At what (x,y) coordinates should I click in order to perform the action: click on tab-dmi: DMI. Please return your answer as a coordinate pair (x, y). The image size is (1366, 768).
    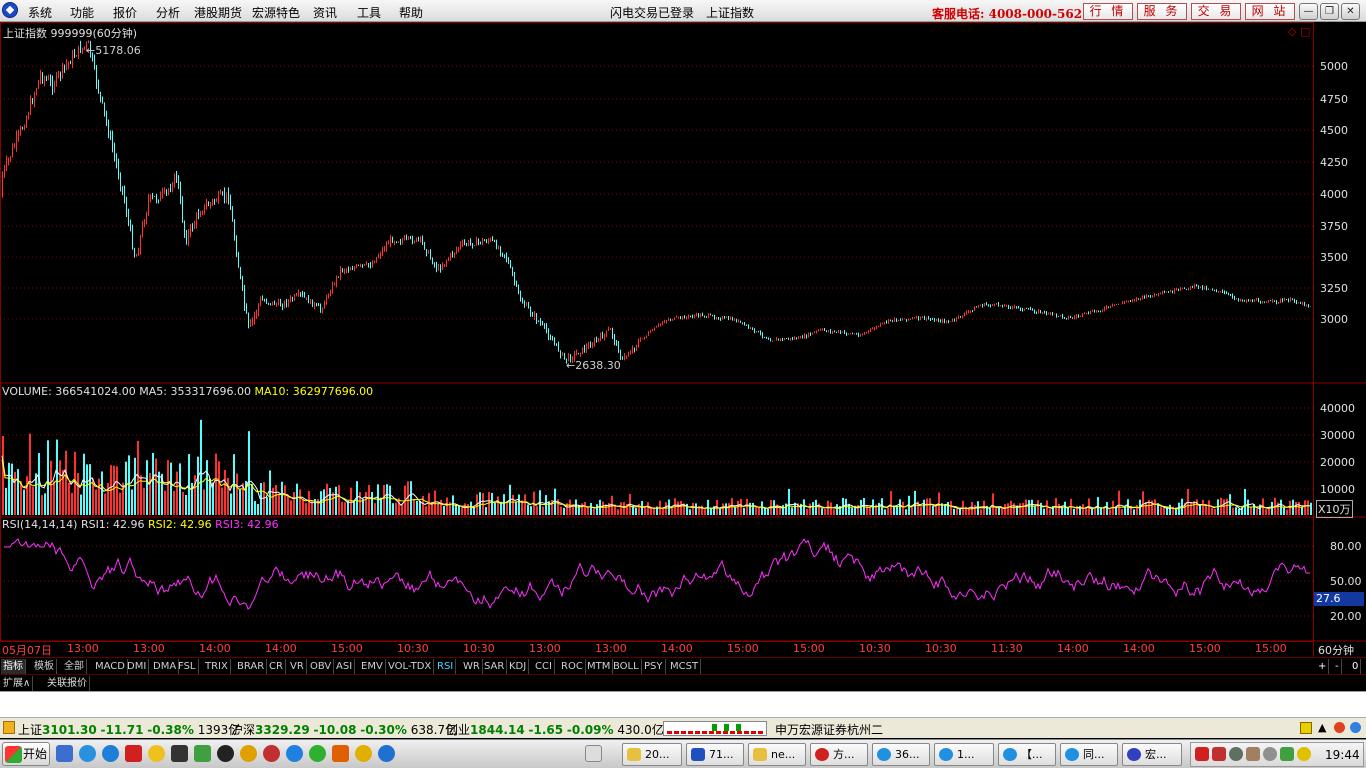
    Looking at the image, I should click on (137, 666).